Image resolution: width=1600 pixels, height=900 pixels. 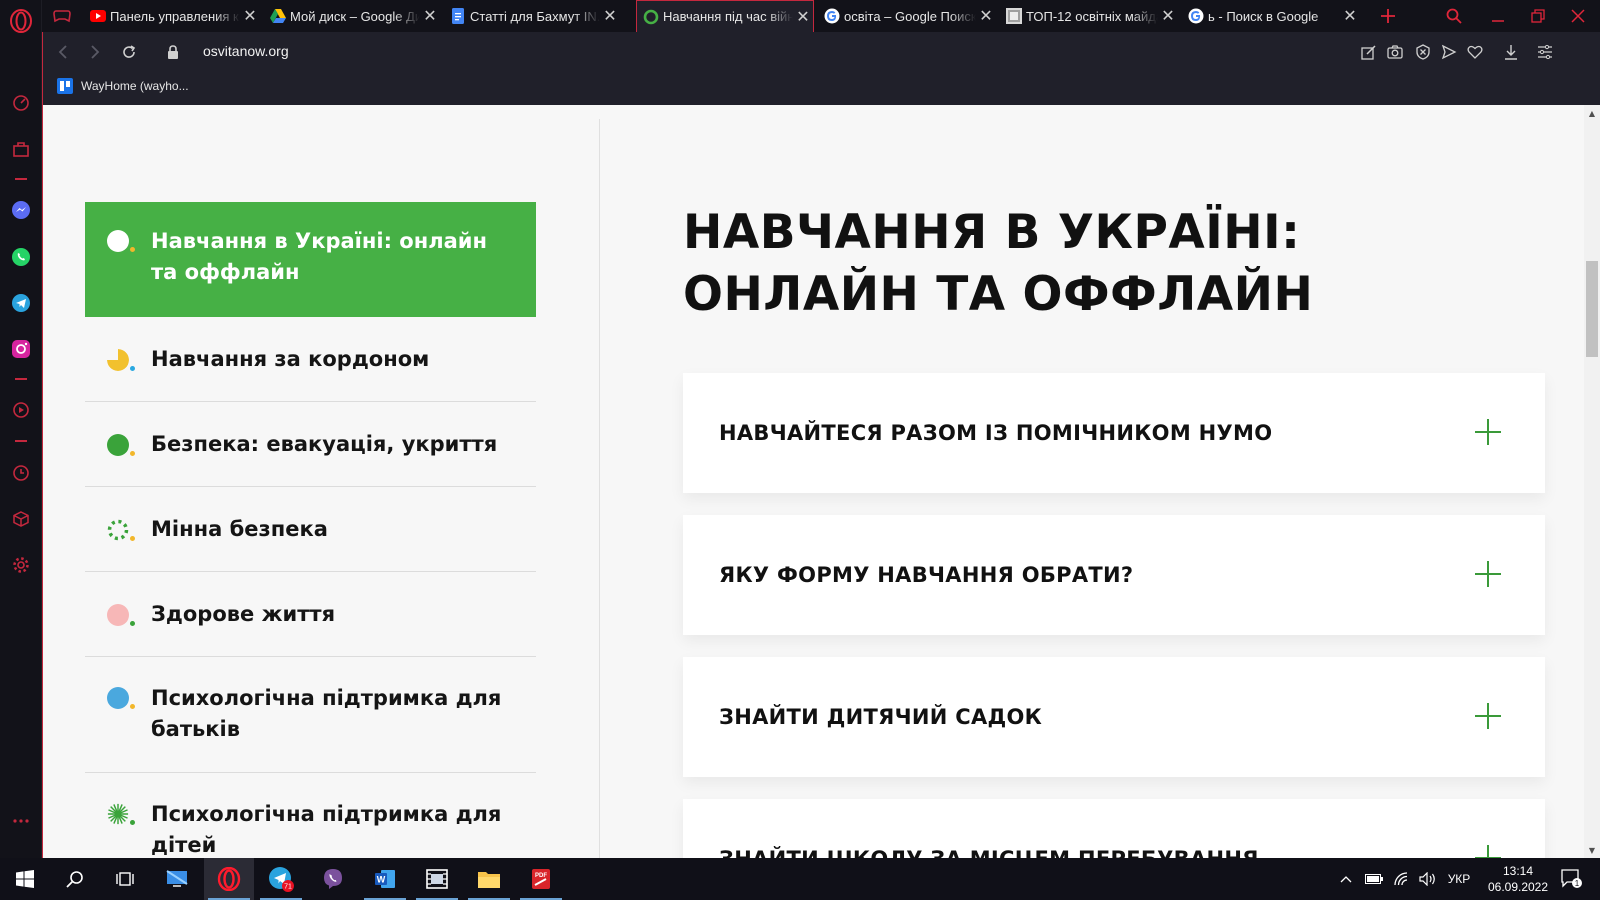 What do you see at coordinates (489, 879) in the screenshot?
I see `file-explorer-icon` at bounding box center [489, 879].